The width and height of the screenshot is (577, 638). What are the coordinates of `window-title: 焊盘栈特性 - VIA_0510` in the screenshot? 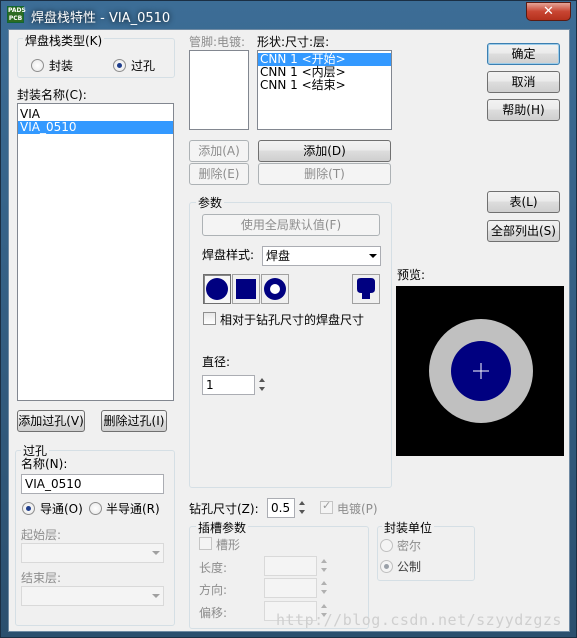 It's located at (101, 18).